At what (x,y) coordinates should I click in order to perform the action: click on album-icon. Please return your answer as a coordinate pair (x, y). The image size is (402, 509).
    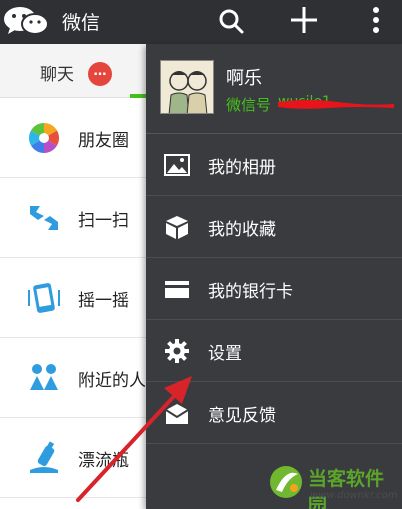
    Looking at the image, I should click on (177, 165).